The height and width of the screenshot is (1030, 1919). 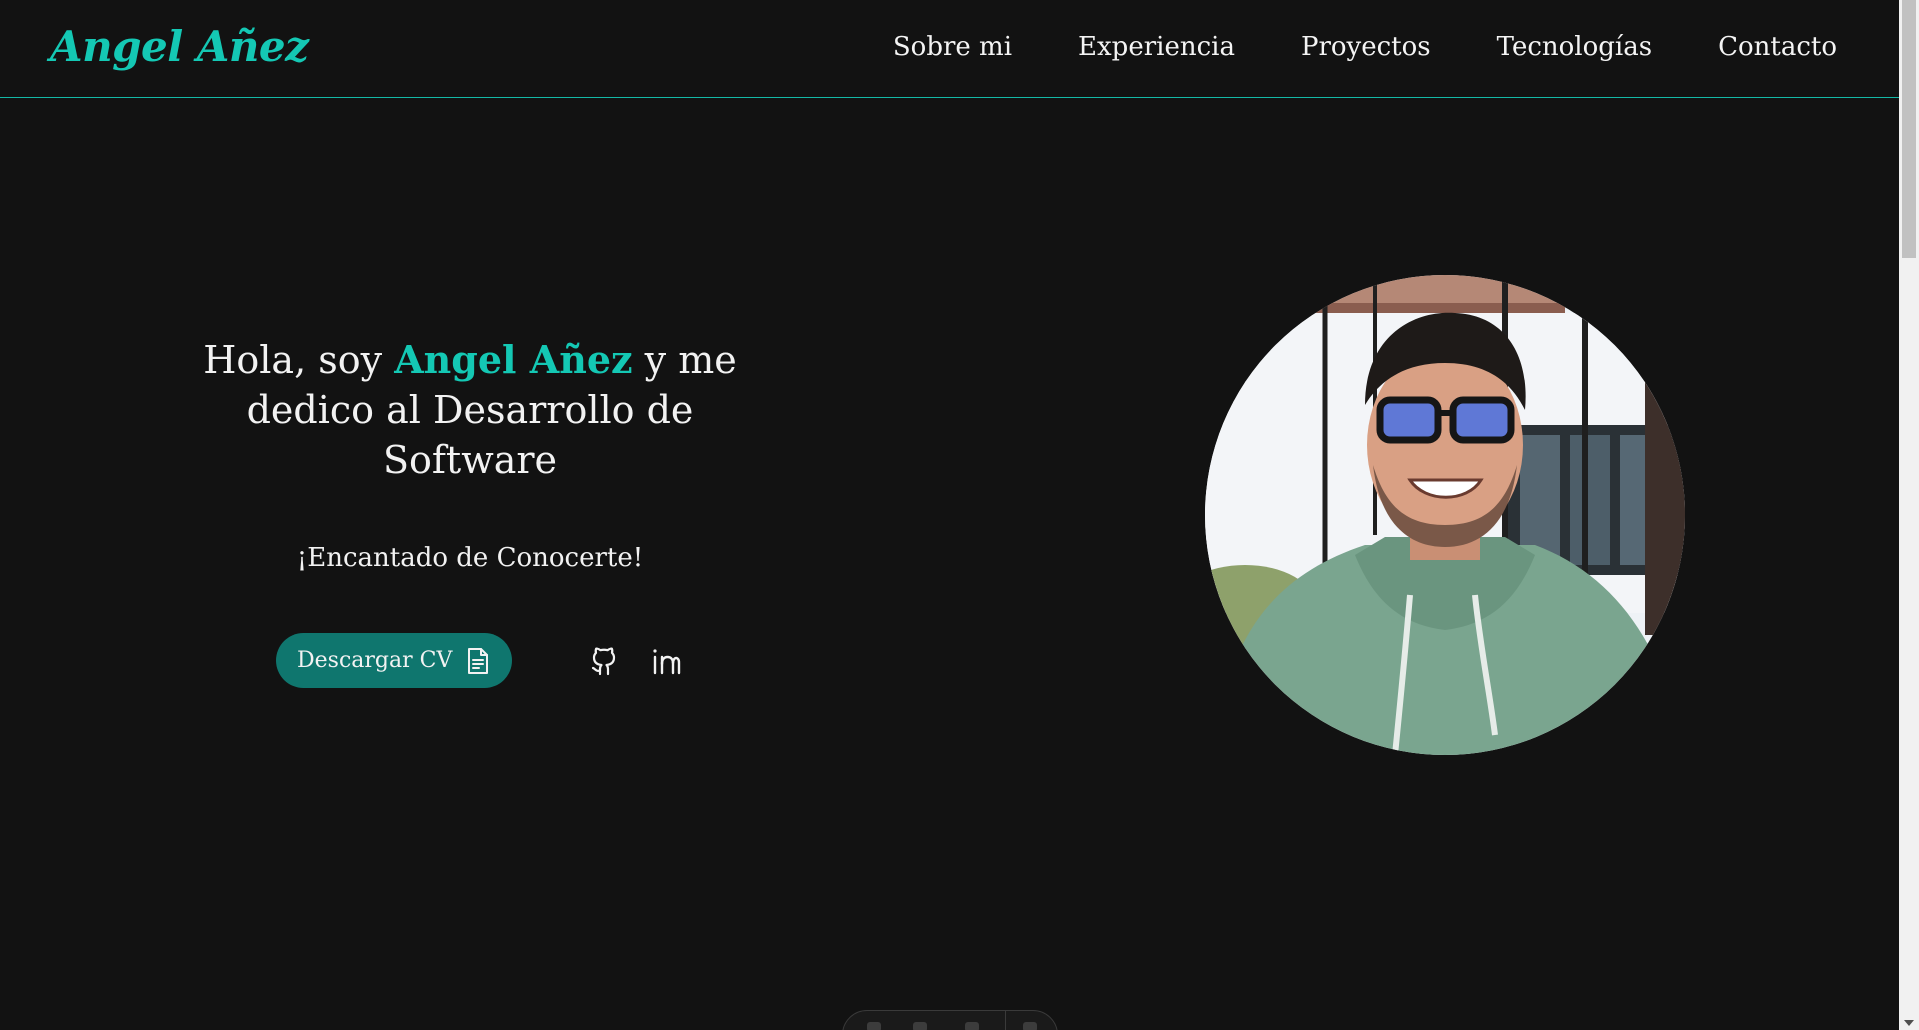 What do you see at coordinates (299, 360) in the screenshot?
I see `hero-title-prefix: Hola, soy` at bounding box center [299, 360].